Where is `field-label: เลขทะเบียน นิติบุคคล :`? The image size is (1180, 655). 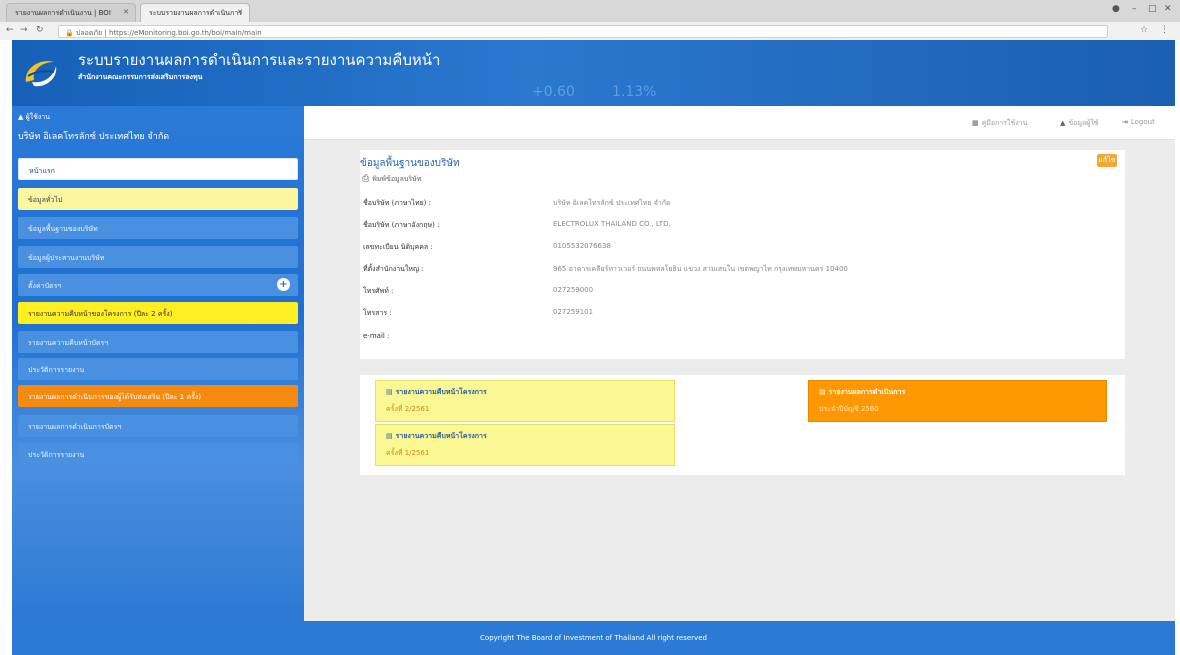
field-label: เลขทะเบียน นิติบุคคล : is located at coordinates (398, 247).